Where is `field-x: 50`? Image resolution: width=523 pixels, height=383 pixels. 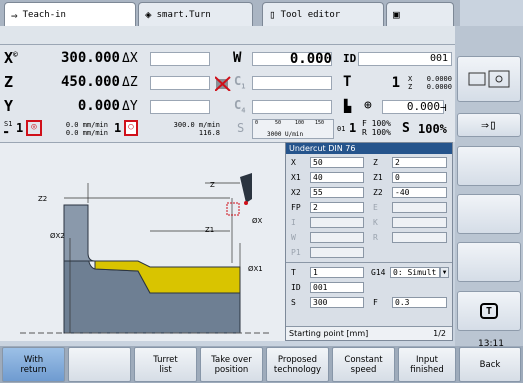 field-x: 50 is located at coordinates (337, 162).